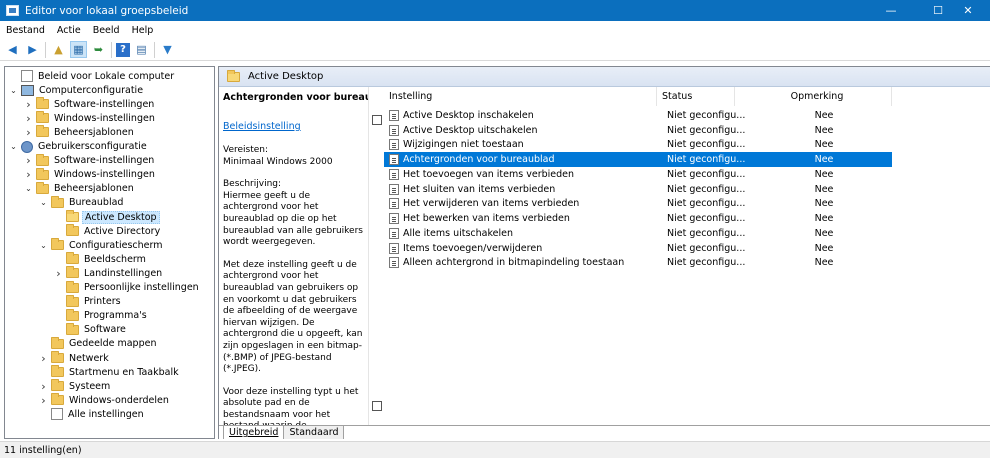  I want to click on help-icon: ?, so click(123, 49).